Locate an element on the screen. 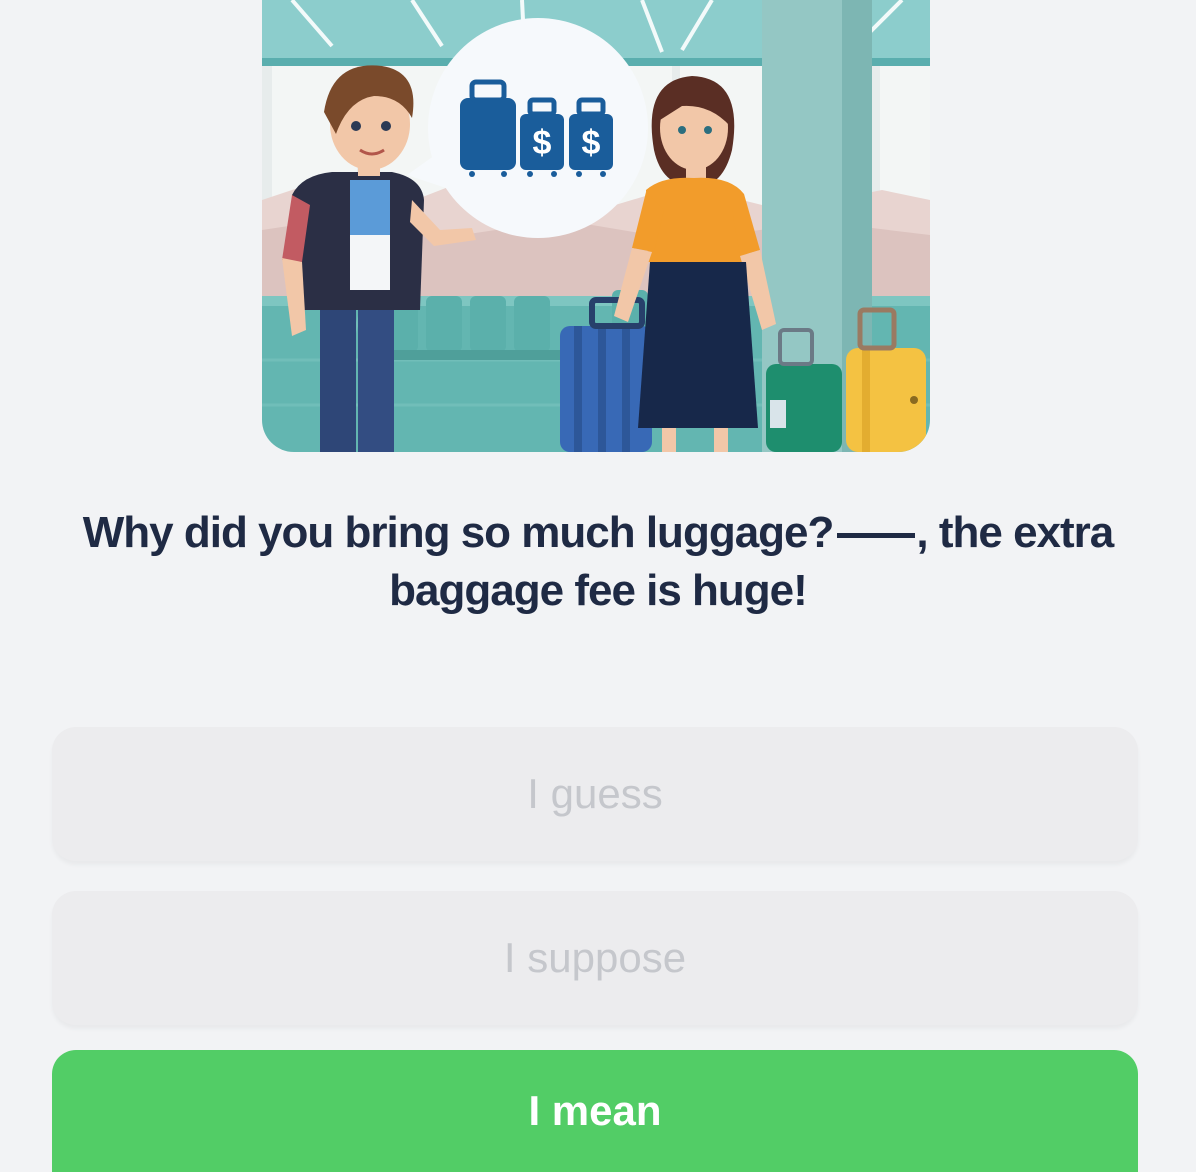 The image size is (1196, 1172). option-label: I suppose is located at coordinates (595, 957).